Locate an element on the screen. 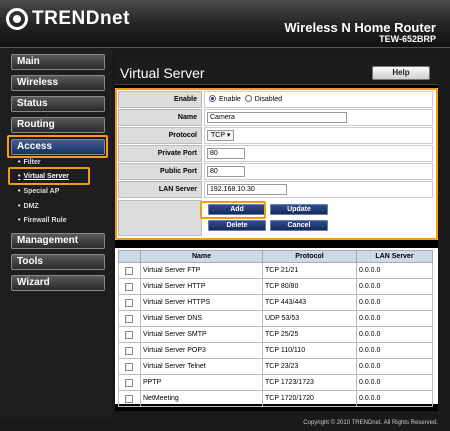  lan-server-input: 192.168.10.30 is located at coordinates (247, 189).